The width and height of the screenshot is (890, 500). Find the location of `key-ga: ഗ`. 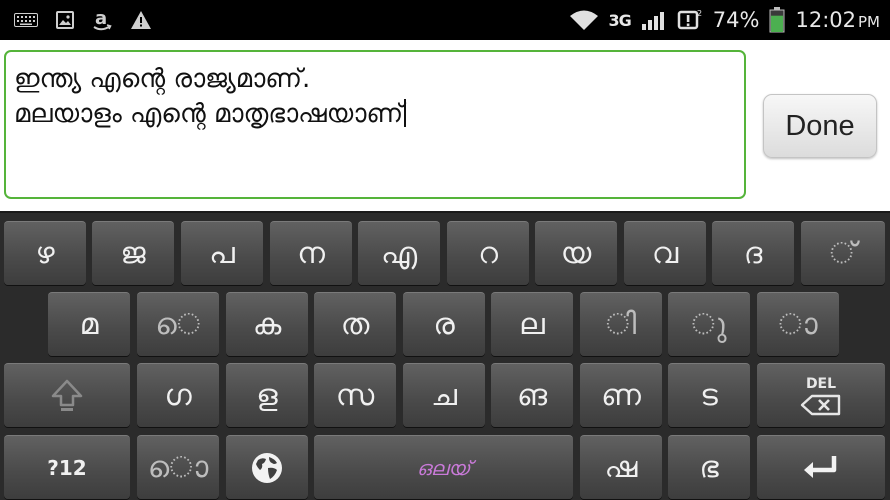

key-ga: ഗ is located at coordinates (178, 395).